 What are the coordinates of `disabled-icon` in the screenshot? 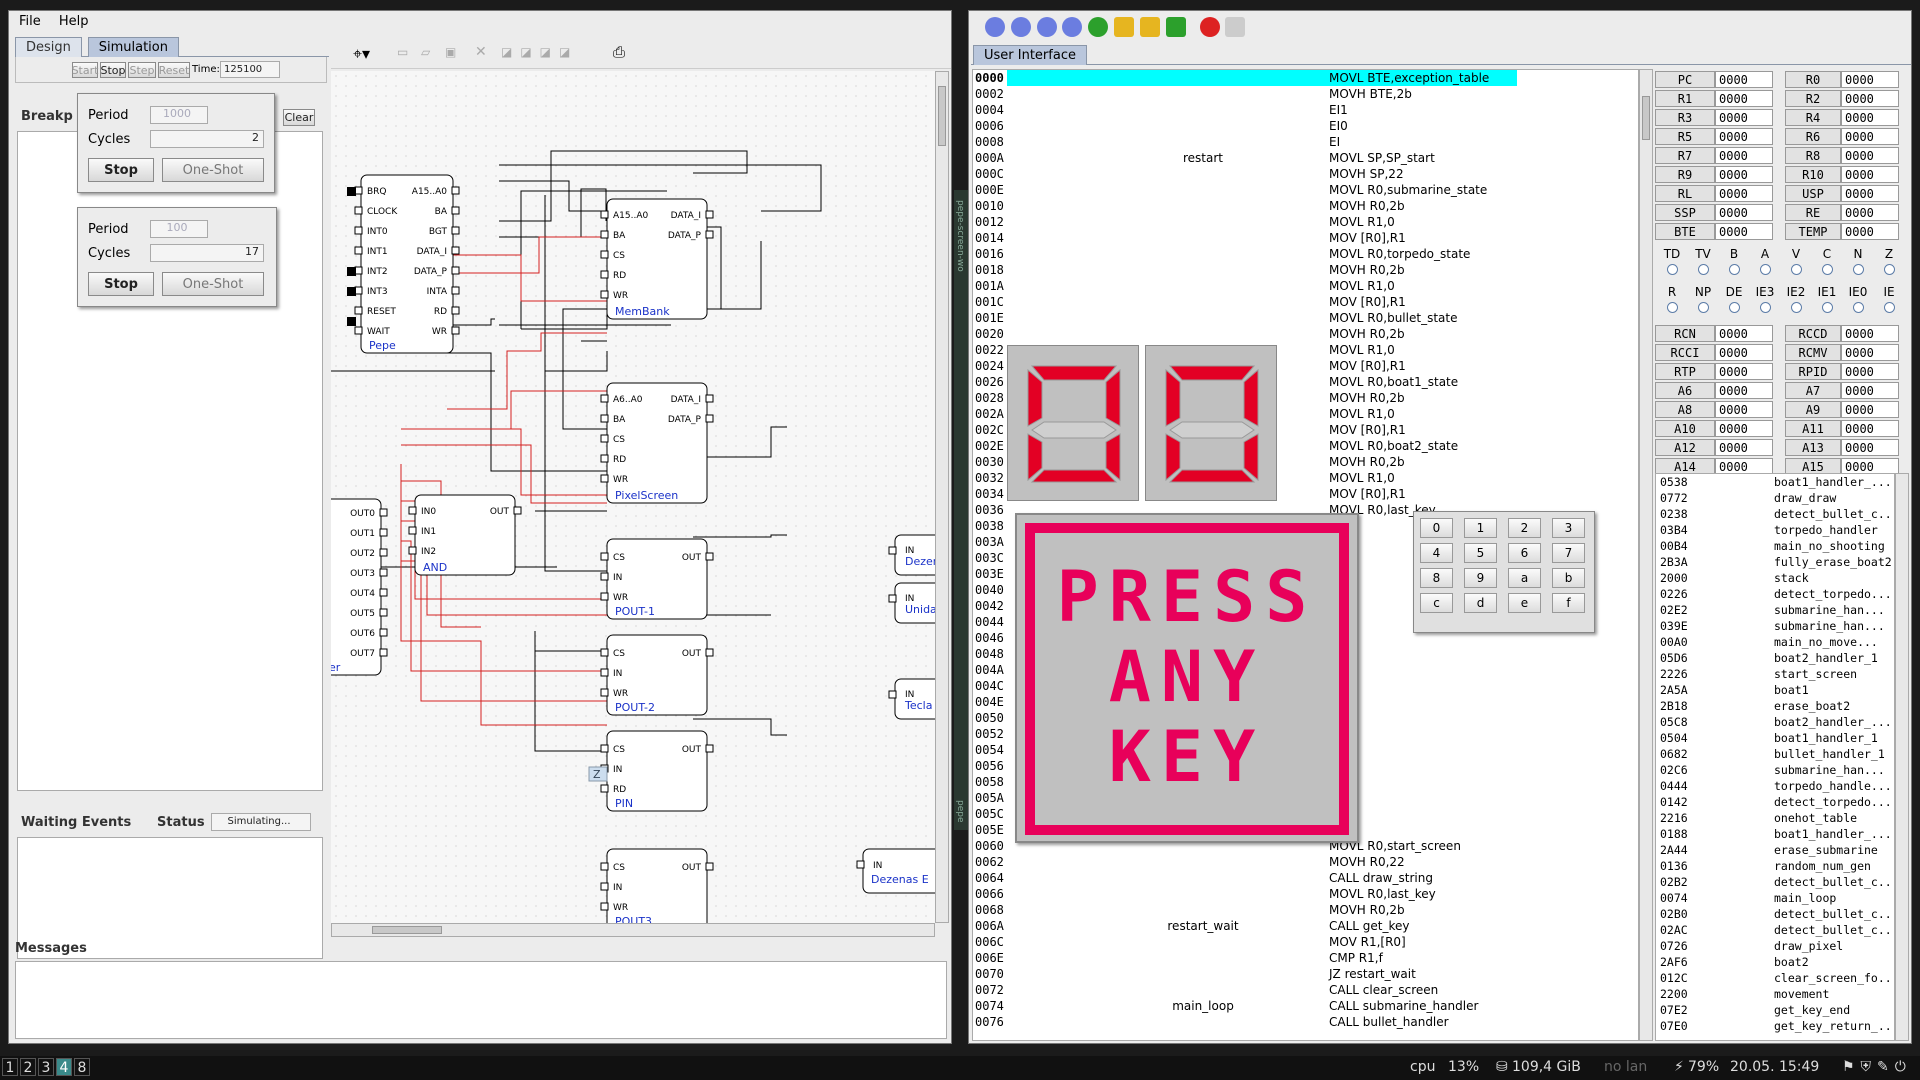 It's located at (1235, 27).